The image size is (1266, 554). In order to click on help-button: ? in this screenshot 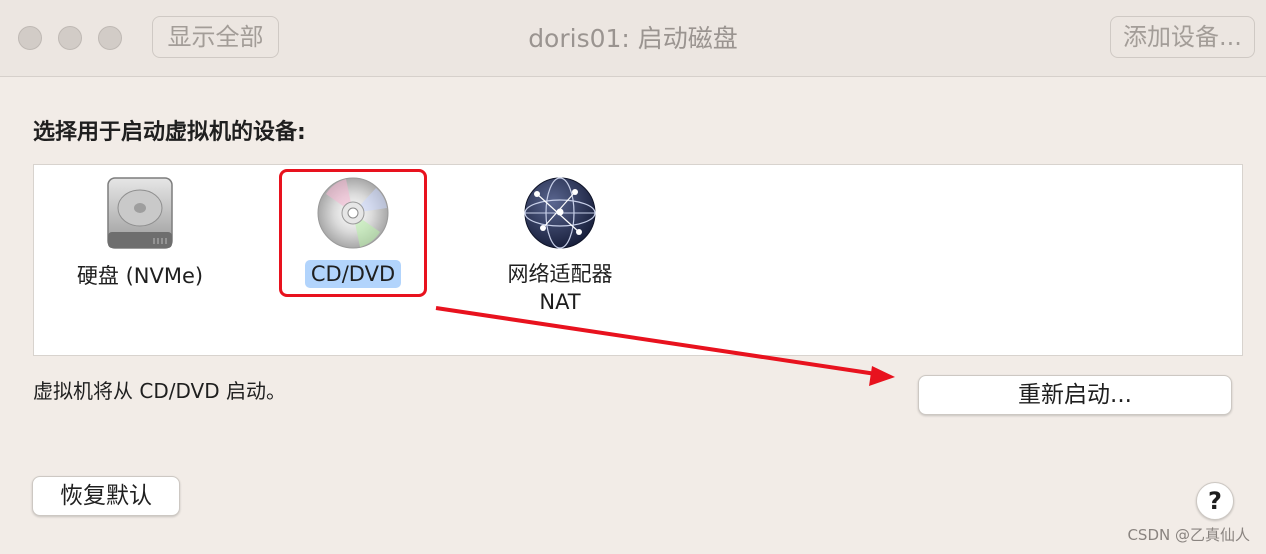, I will do `click(1215, 501)`.